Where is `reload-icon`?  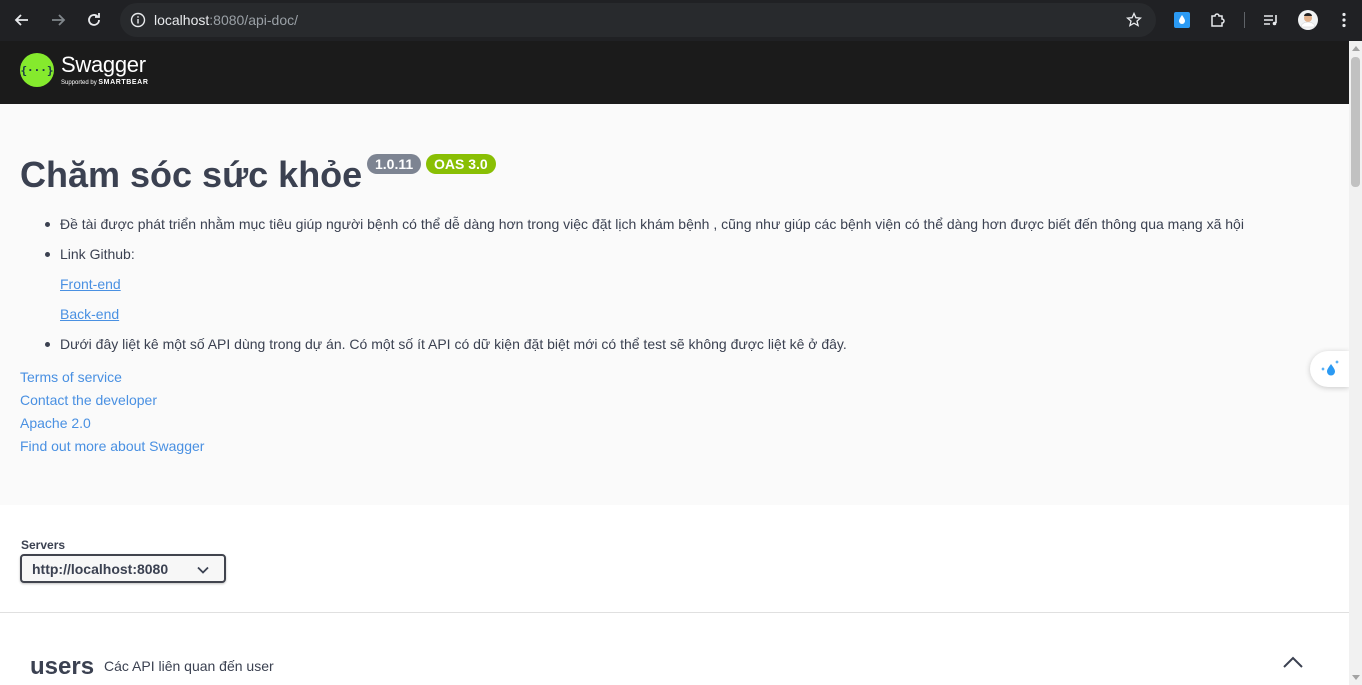
reload-icon is located at coordinates (94, 19).